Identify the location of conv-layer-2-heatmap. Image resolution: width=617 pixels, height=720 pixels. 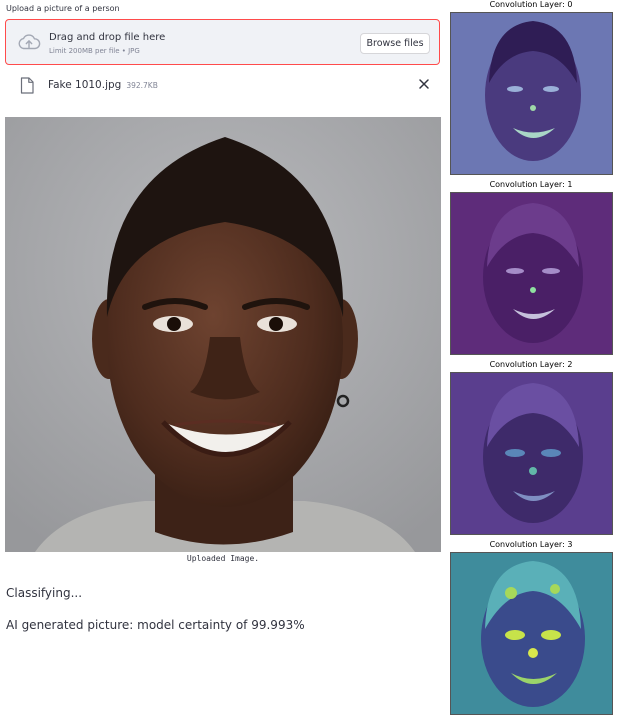
(531, 453).